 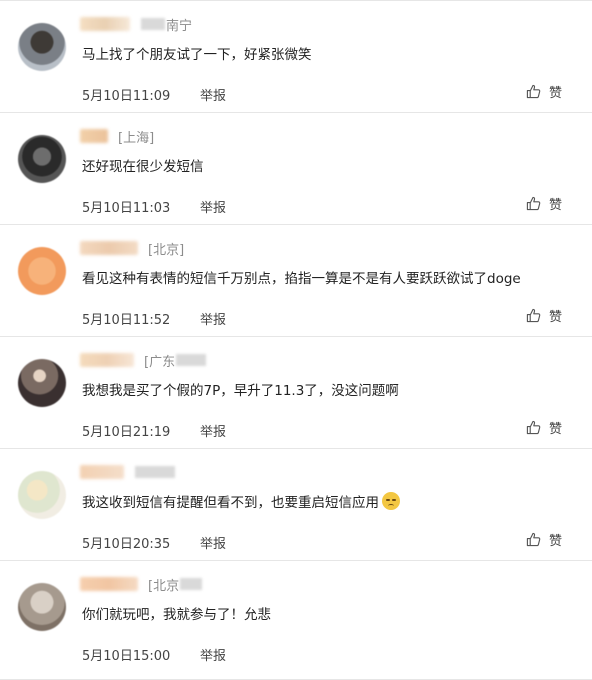 I want to click on location-text: 南宁, so click(x=179, y=26).